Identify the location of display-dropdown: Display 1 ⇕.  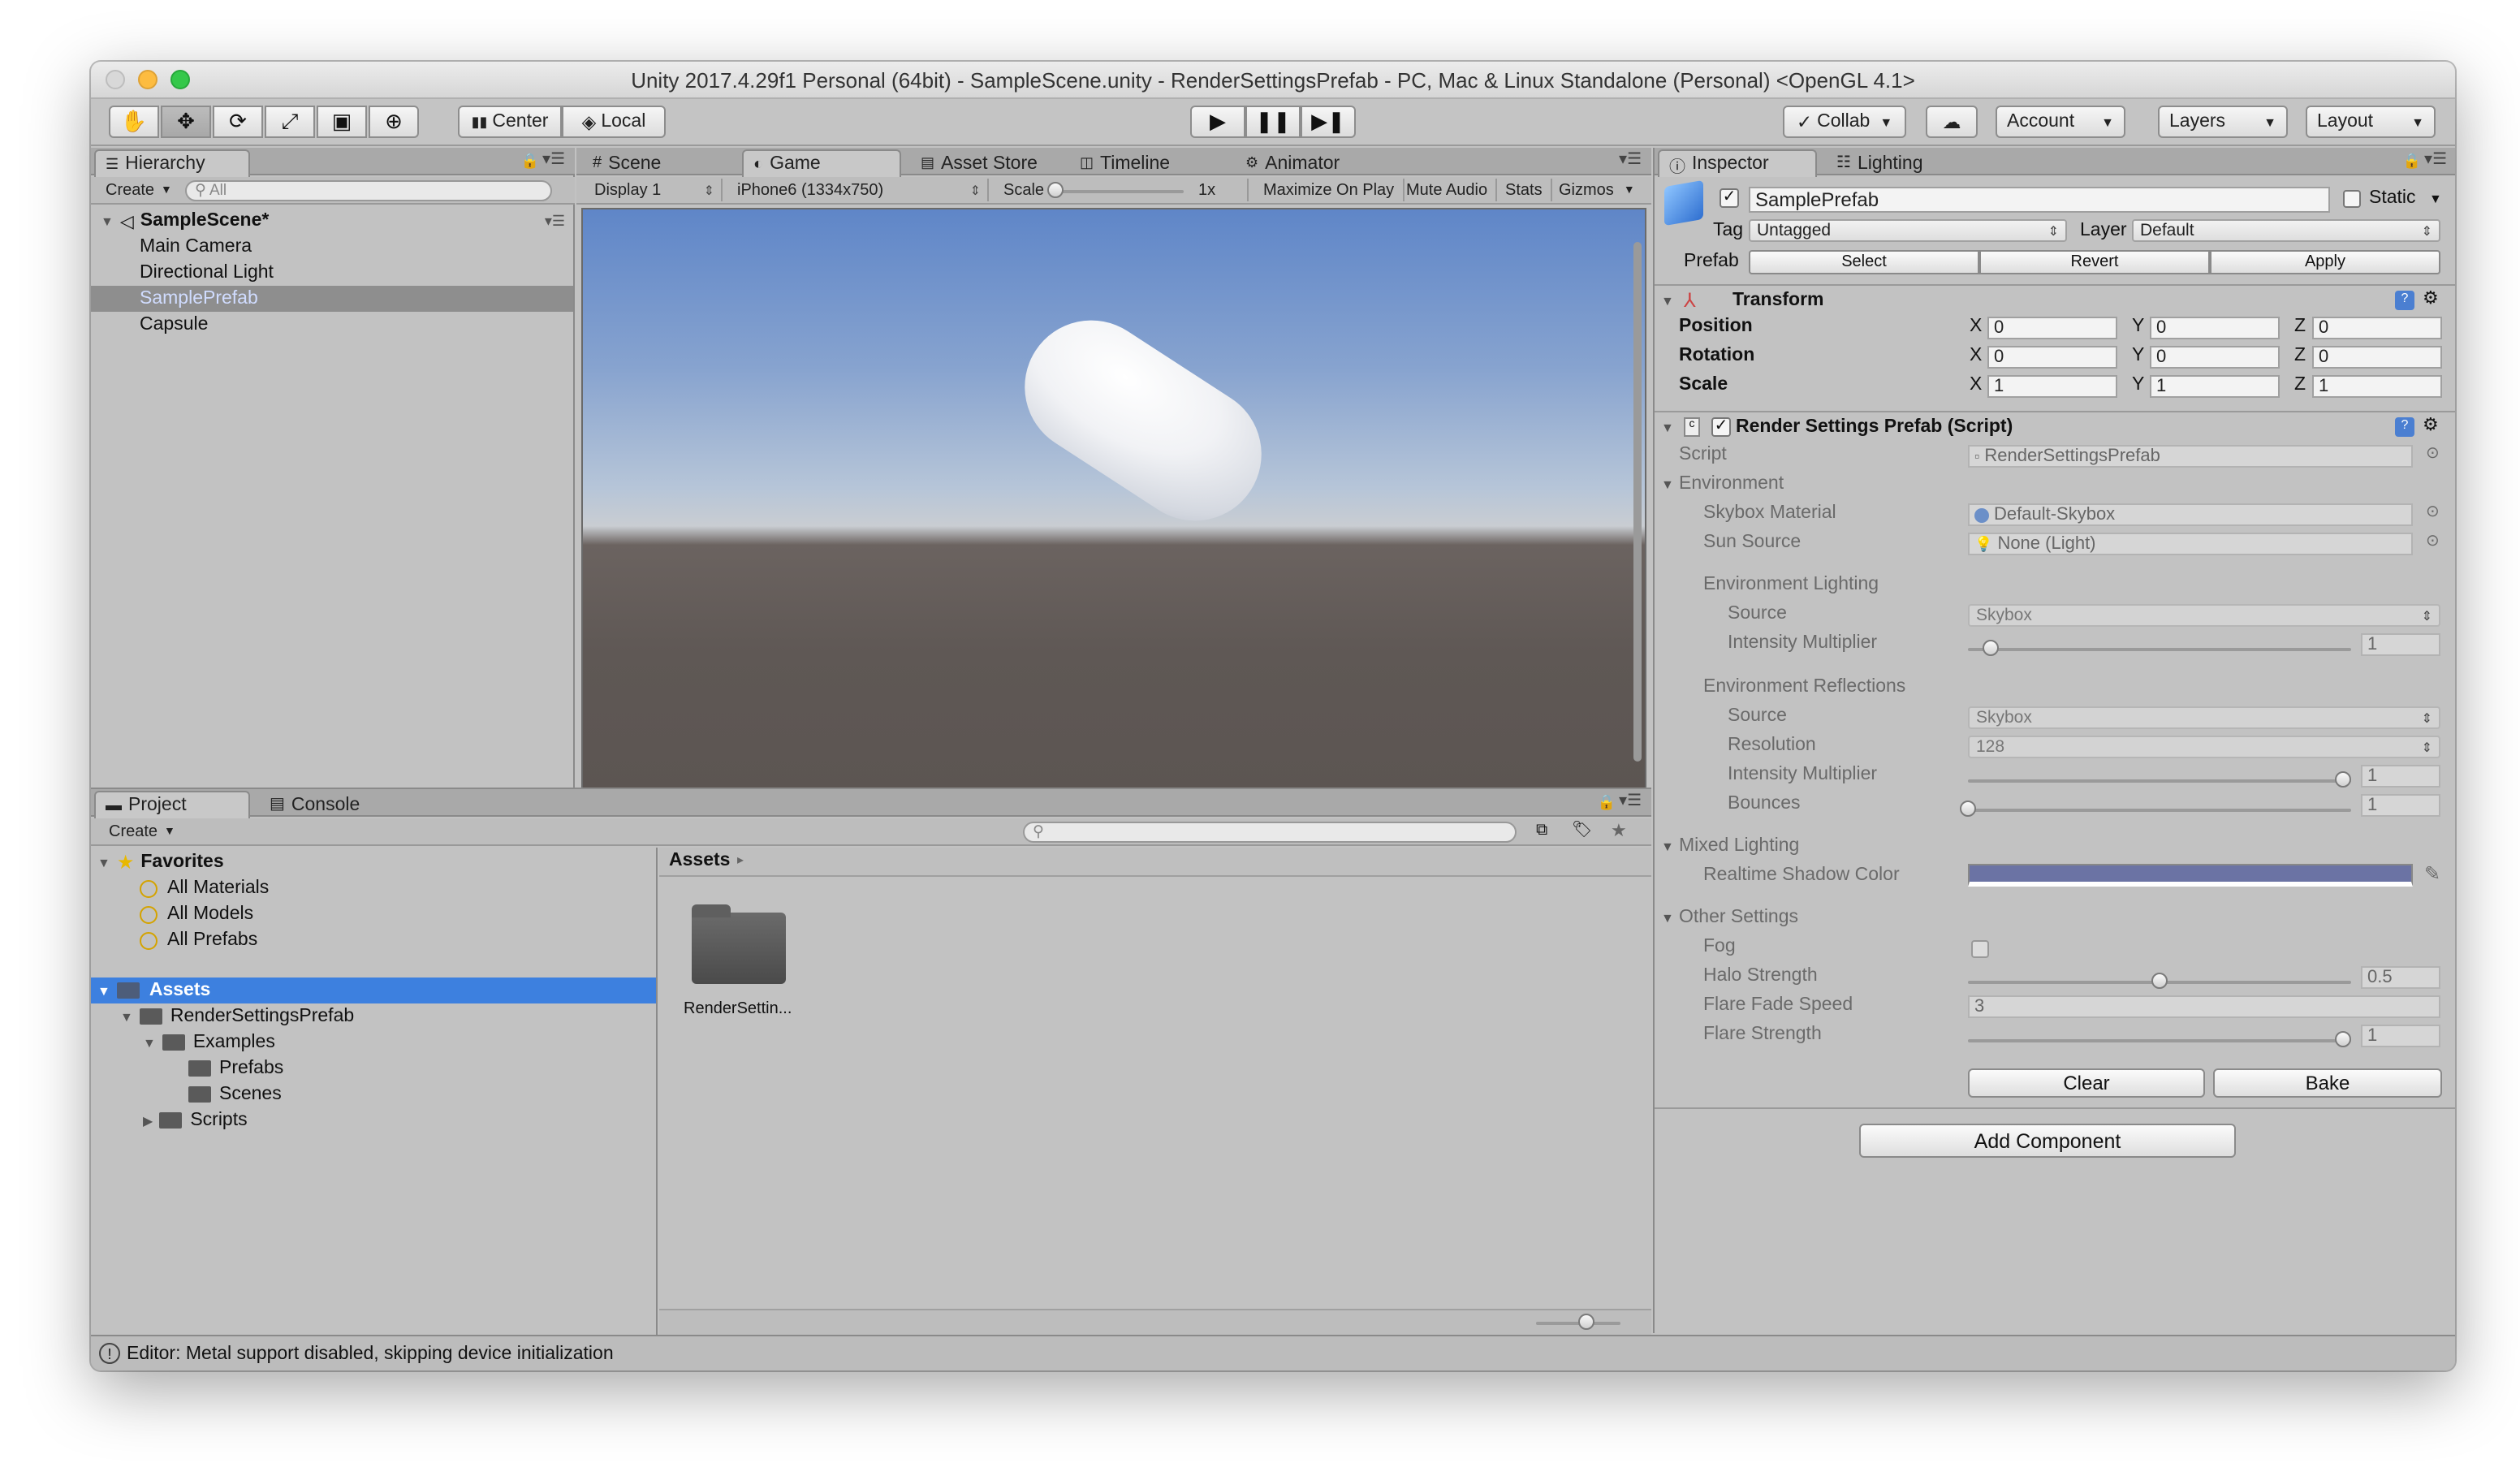
(654, 190).